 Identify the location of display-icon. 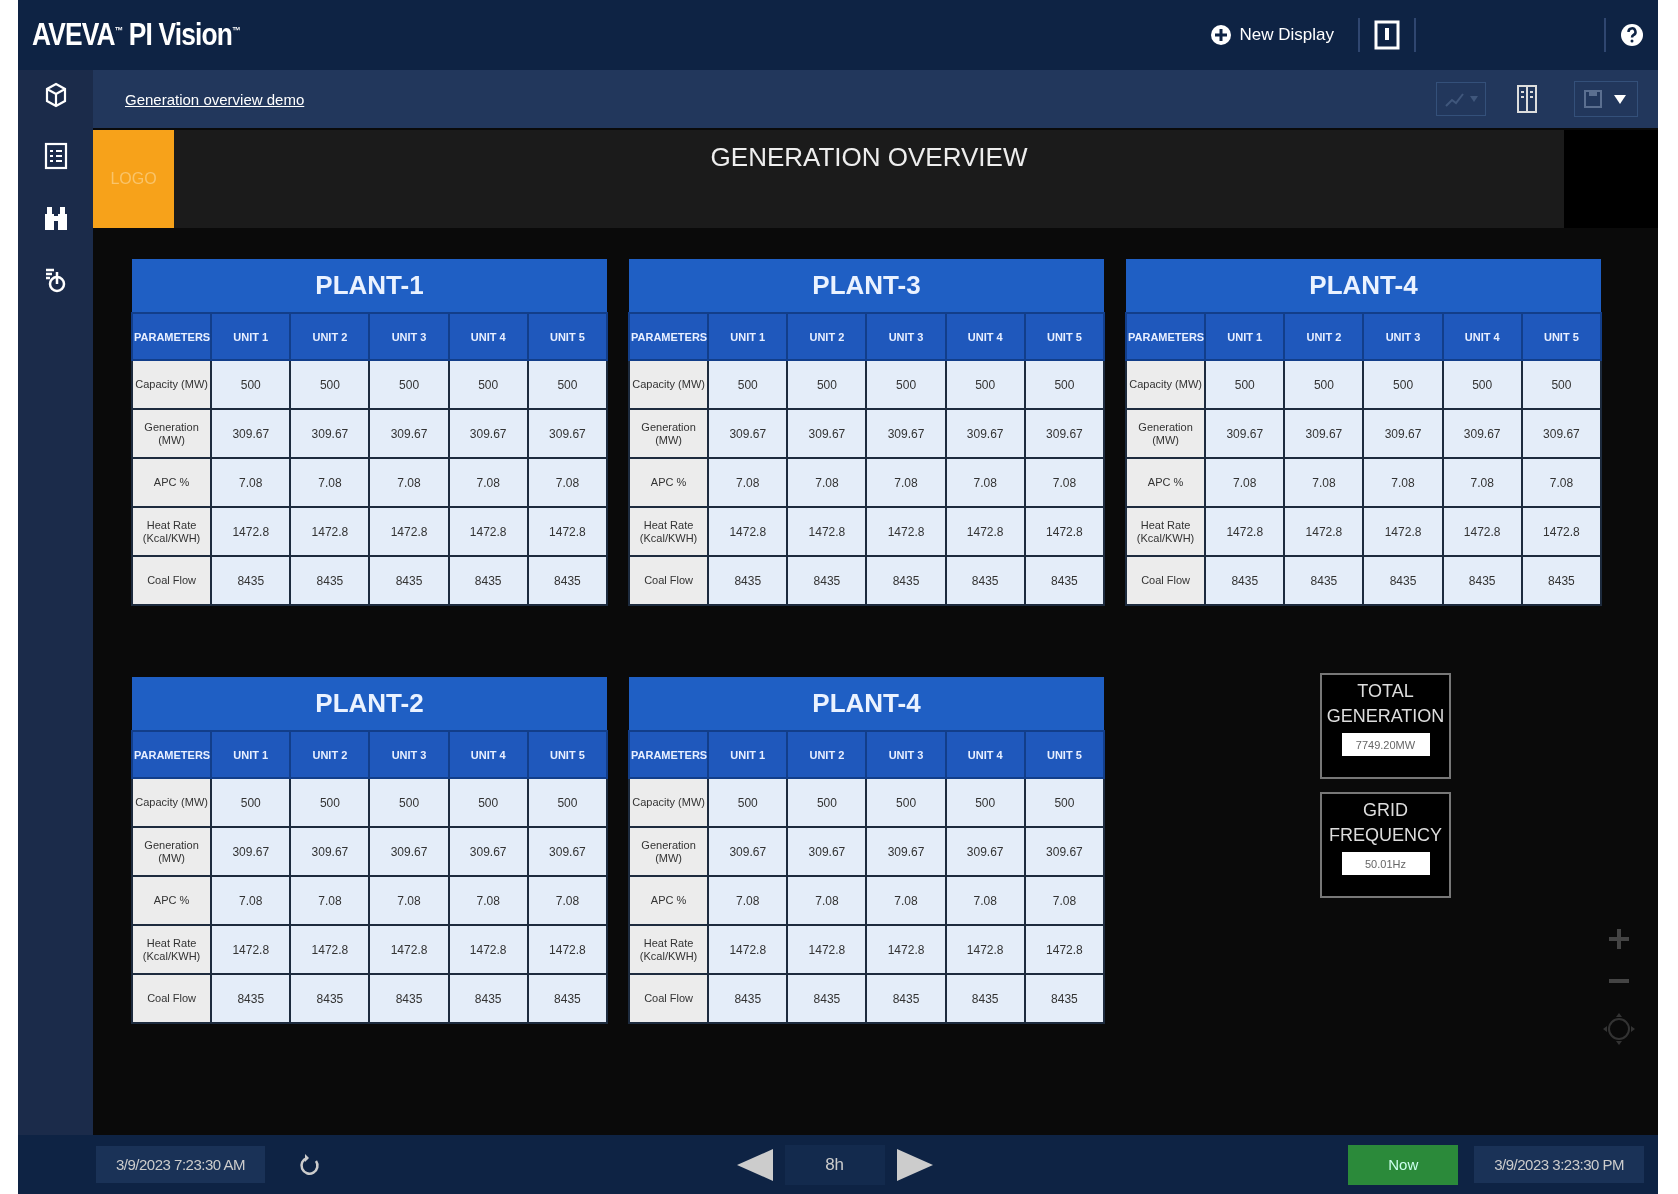
(1387, 35).